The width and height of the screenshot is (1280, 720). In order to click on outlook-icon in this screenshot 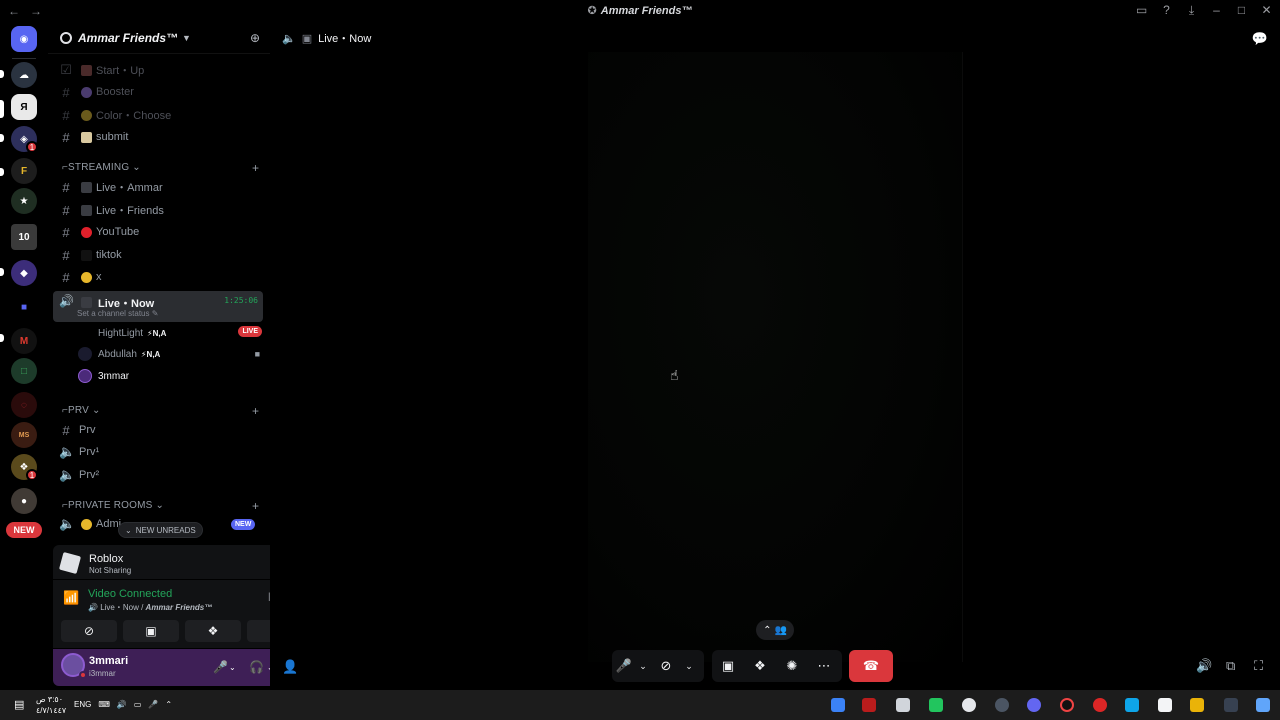, I will do `click(1132, 705)`.